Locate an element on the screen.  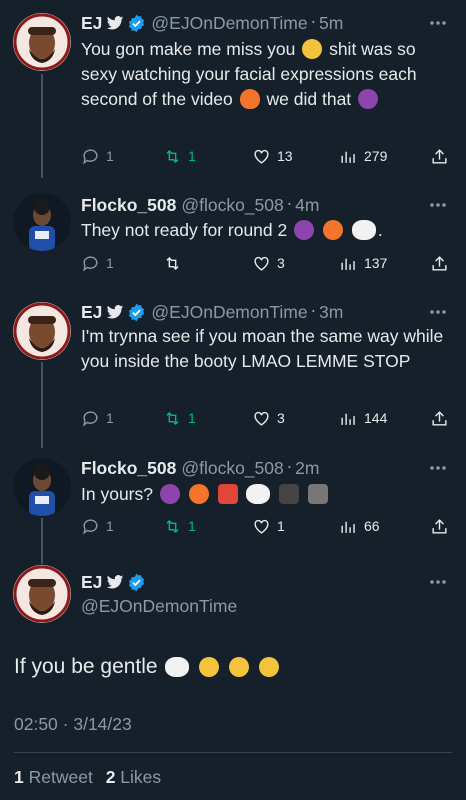
timestamp: 5m is located at coordinates (331, 23).